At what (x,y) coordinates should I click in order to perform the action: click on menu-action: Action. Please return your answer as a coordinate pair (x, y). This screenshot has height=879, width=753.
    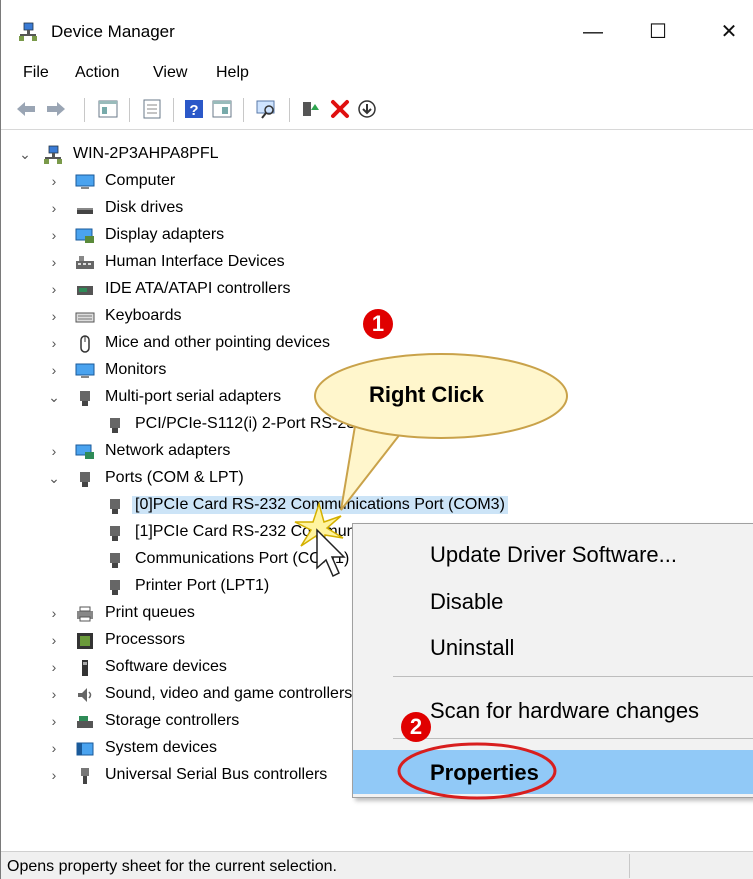
    Looking at the image, I should click on (97, 73).